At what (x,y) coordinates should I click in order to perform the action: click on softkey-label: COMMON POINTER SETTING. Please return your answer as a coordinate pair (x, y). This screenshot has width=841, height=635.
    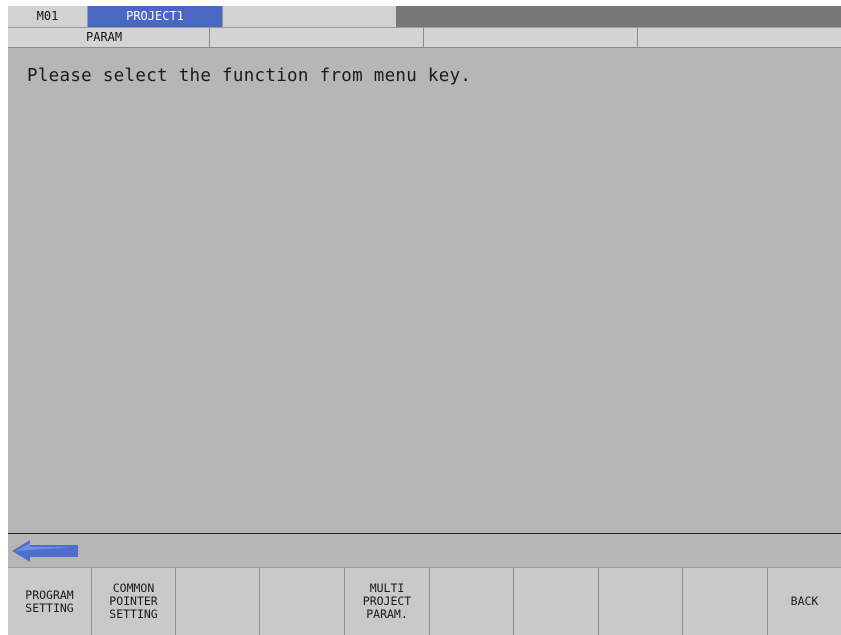
    Looking at the image, I should click on (133, 601).